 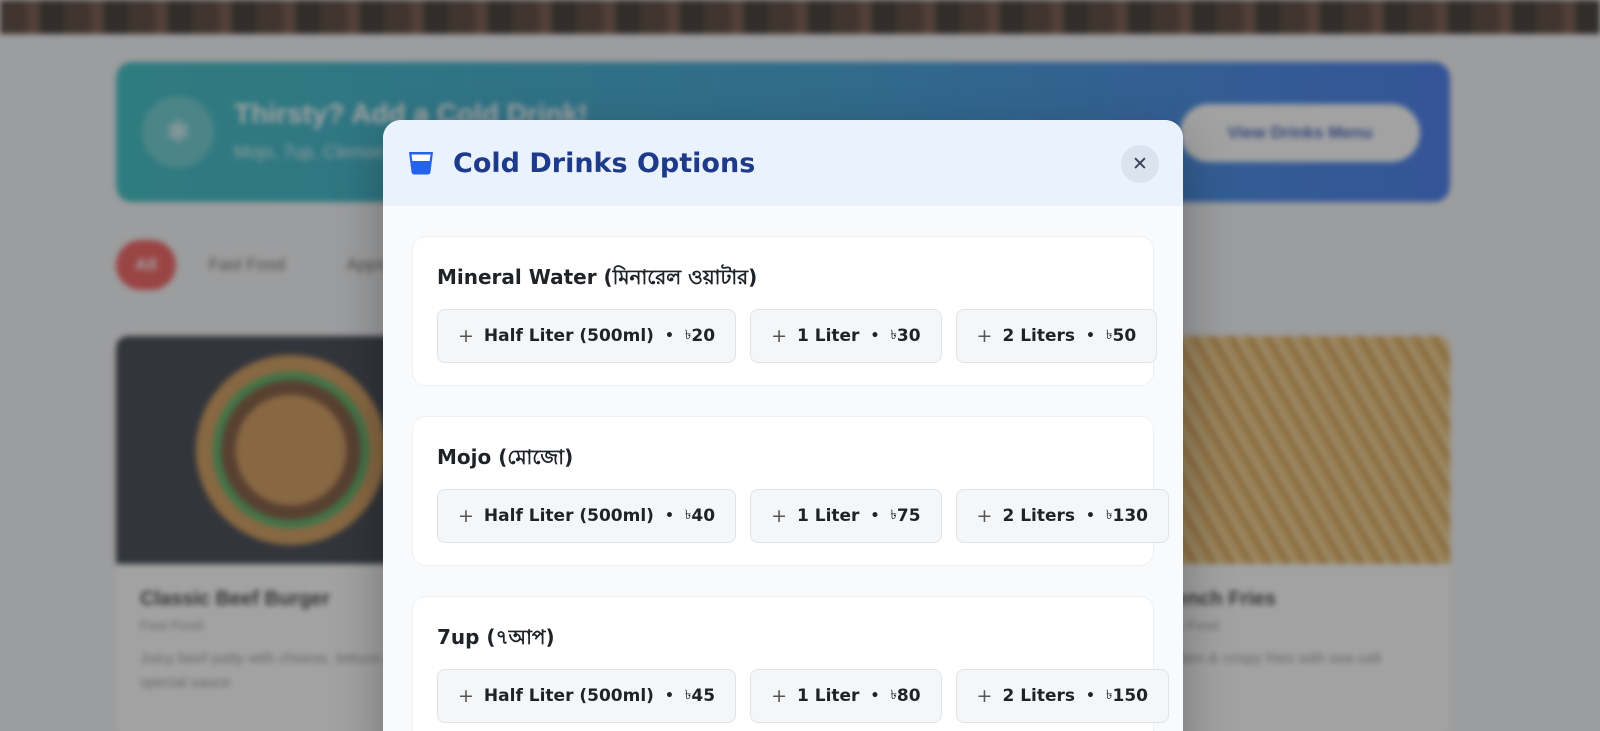 I want to click on price-value: 30, so click(x=908, y=336).